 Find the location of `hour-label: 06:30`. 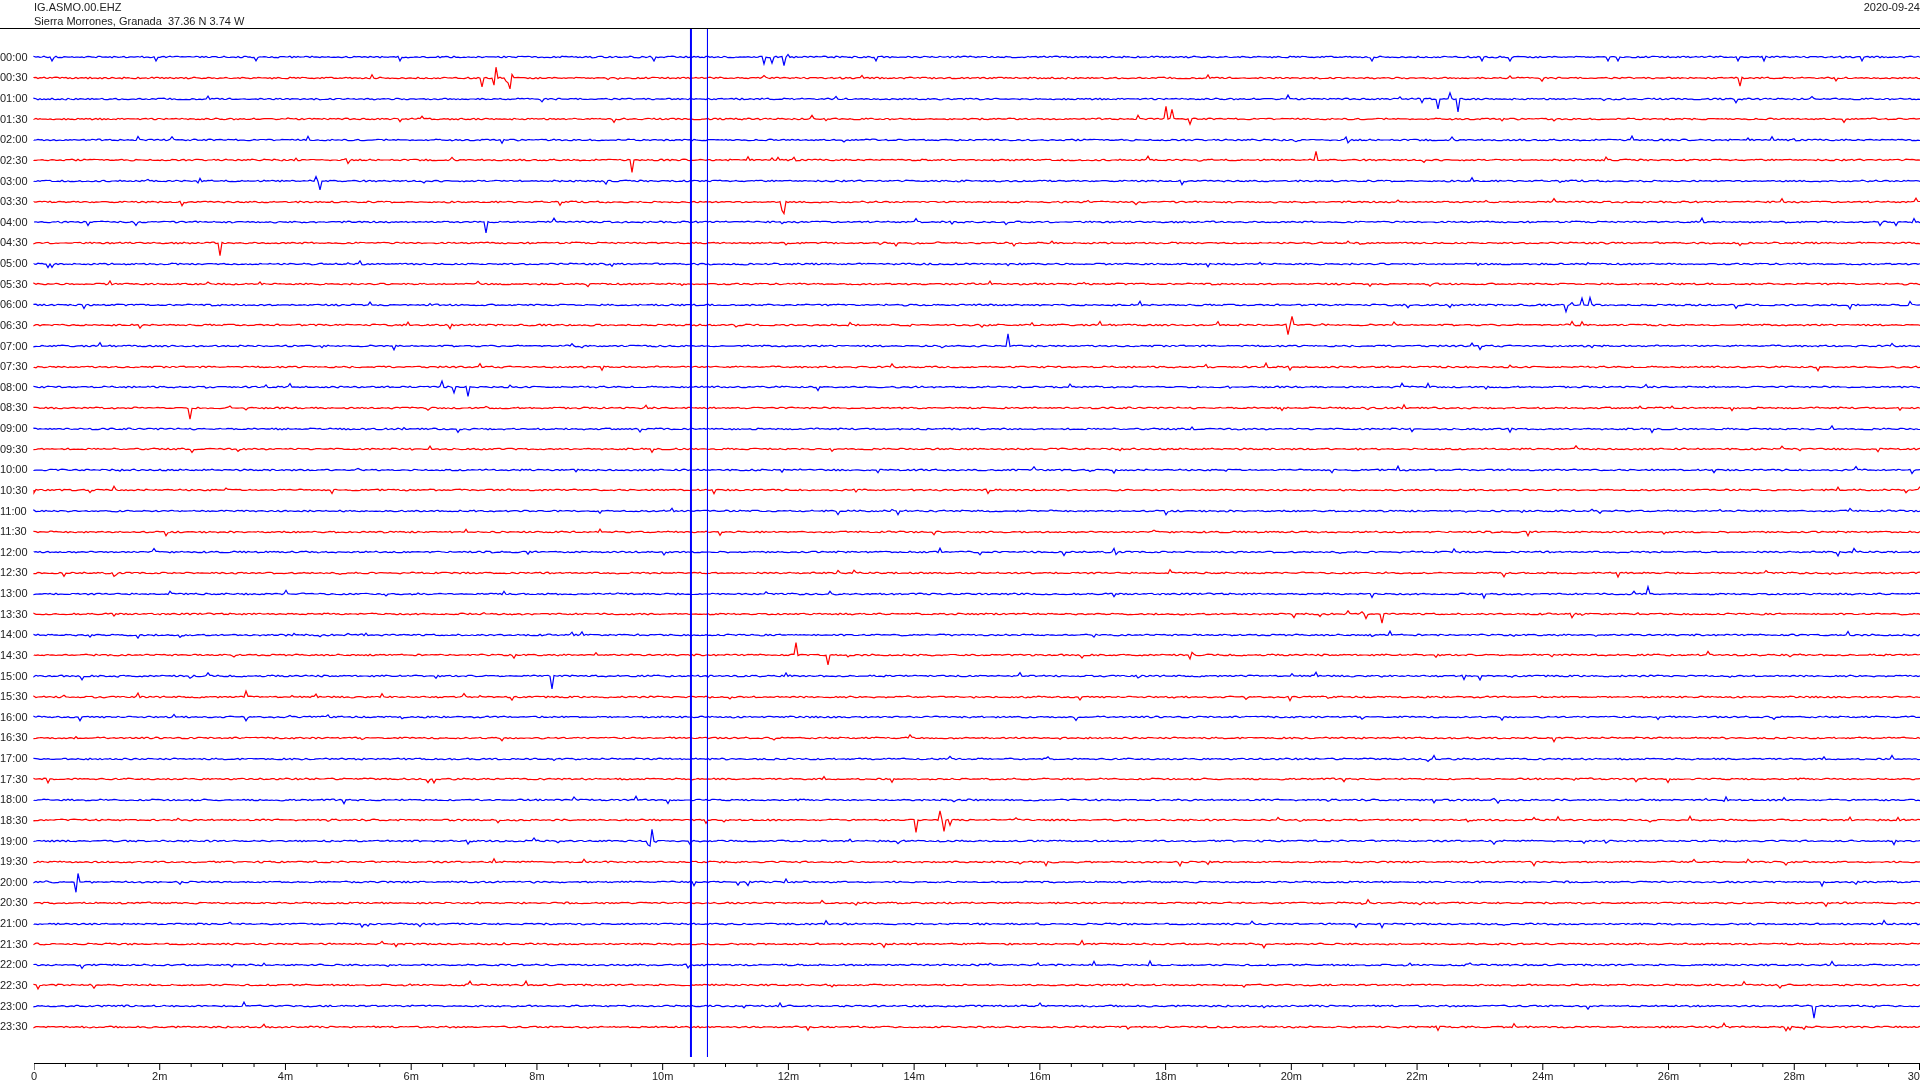

hour-label: 06:30 is located at coordinates (14, 325).